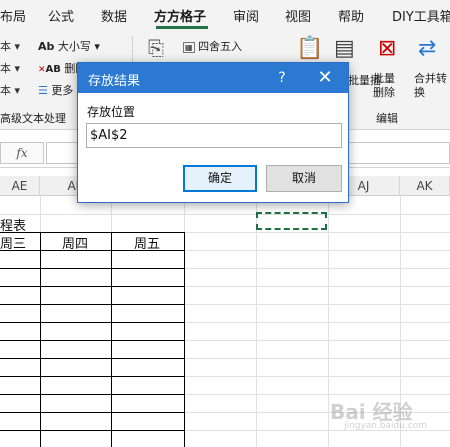 Image resolution: width=450 pixels, height=447 pixels. What do you see at coordinates (344, 48) in the screenshot?
I see `sheet-icon: ▤` at bounding box center [344, 48].